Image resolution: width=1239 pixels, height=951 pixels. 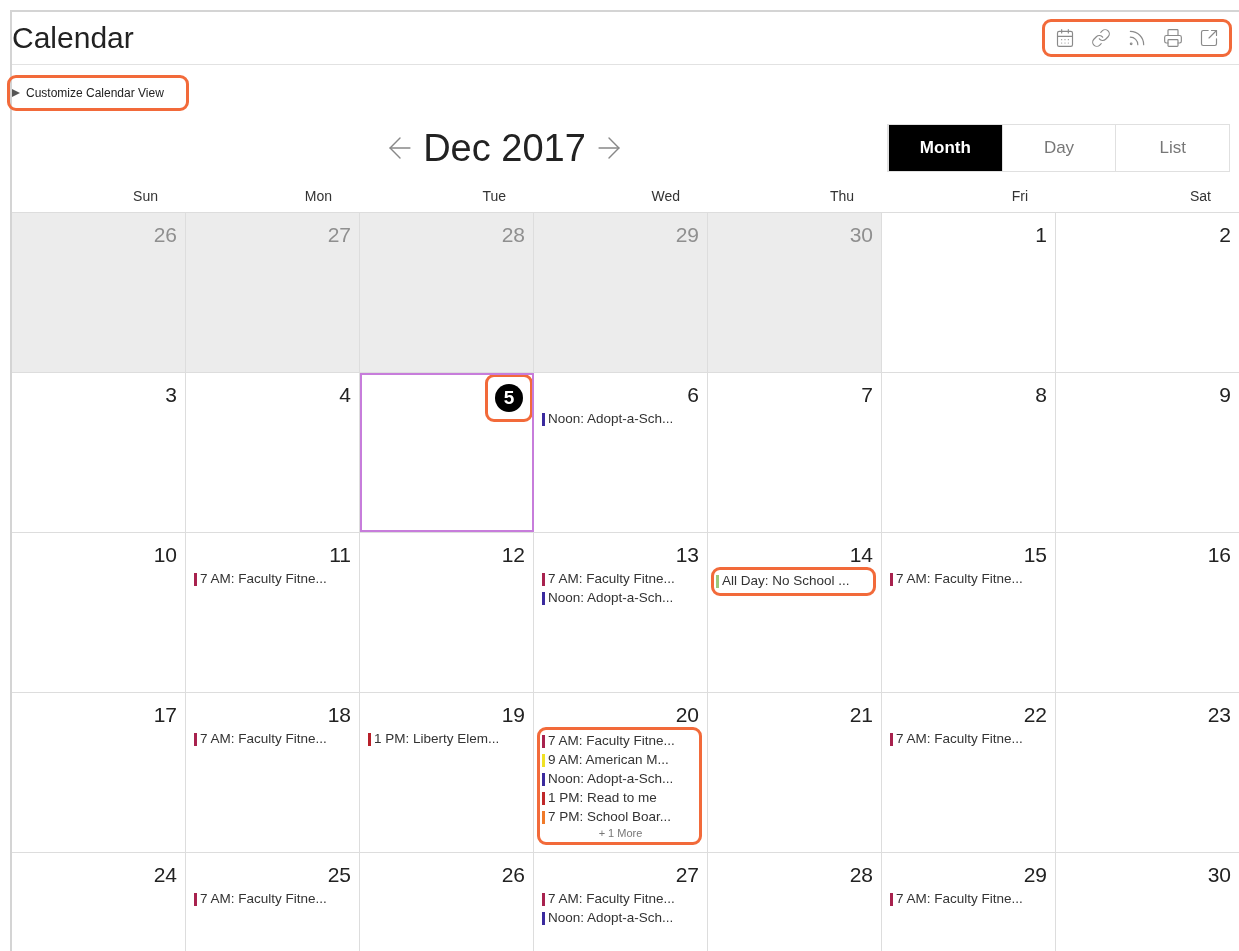 What do you see at coordinates (1173, 38) in the screenshot?
I see `print-icon` at bounding box center [1173, 38].